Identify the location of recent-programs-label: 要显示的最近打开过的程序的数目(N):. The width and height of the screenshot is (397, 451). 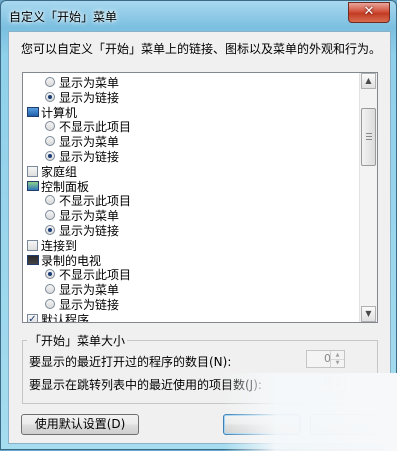
(130, 362).